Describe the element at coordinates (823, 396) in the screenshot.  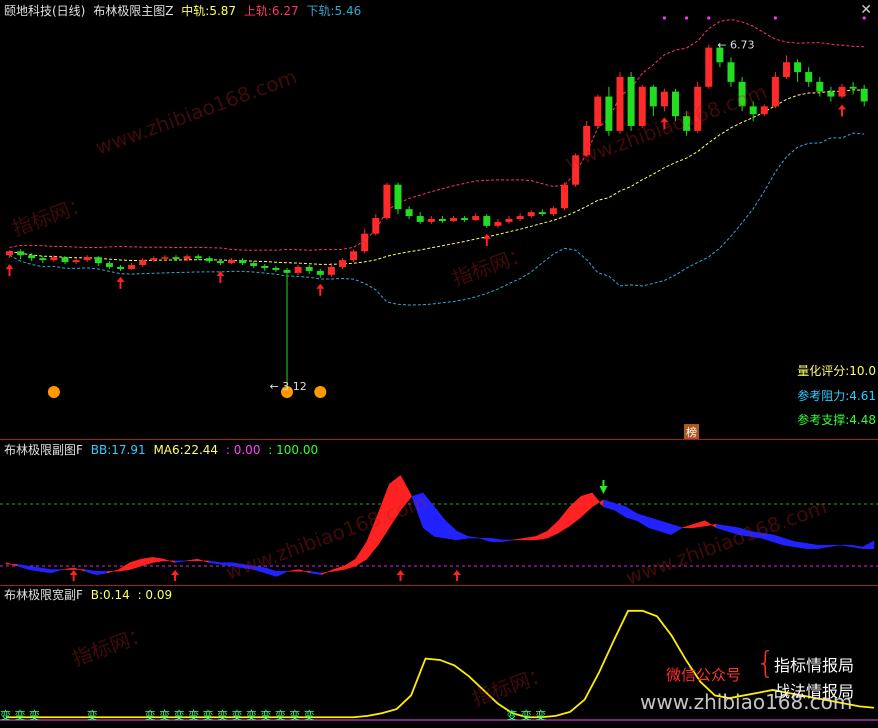
I see `resist-label: 参考阻力:` at that location.